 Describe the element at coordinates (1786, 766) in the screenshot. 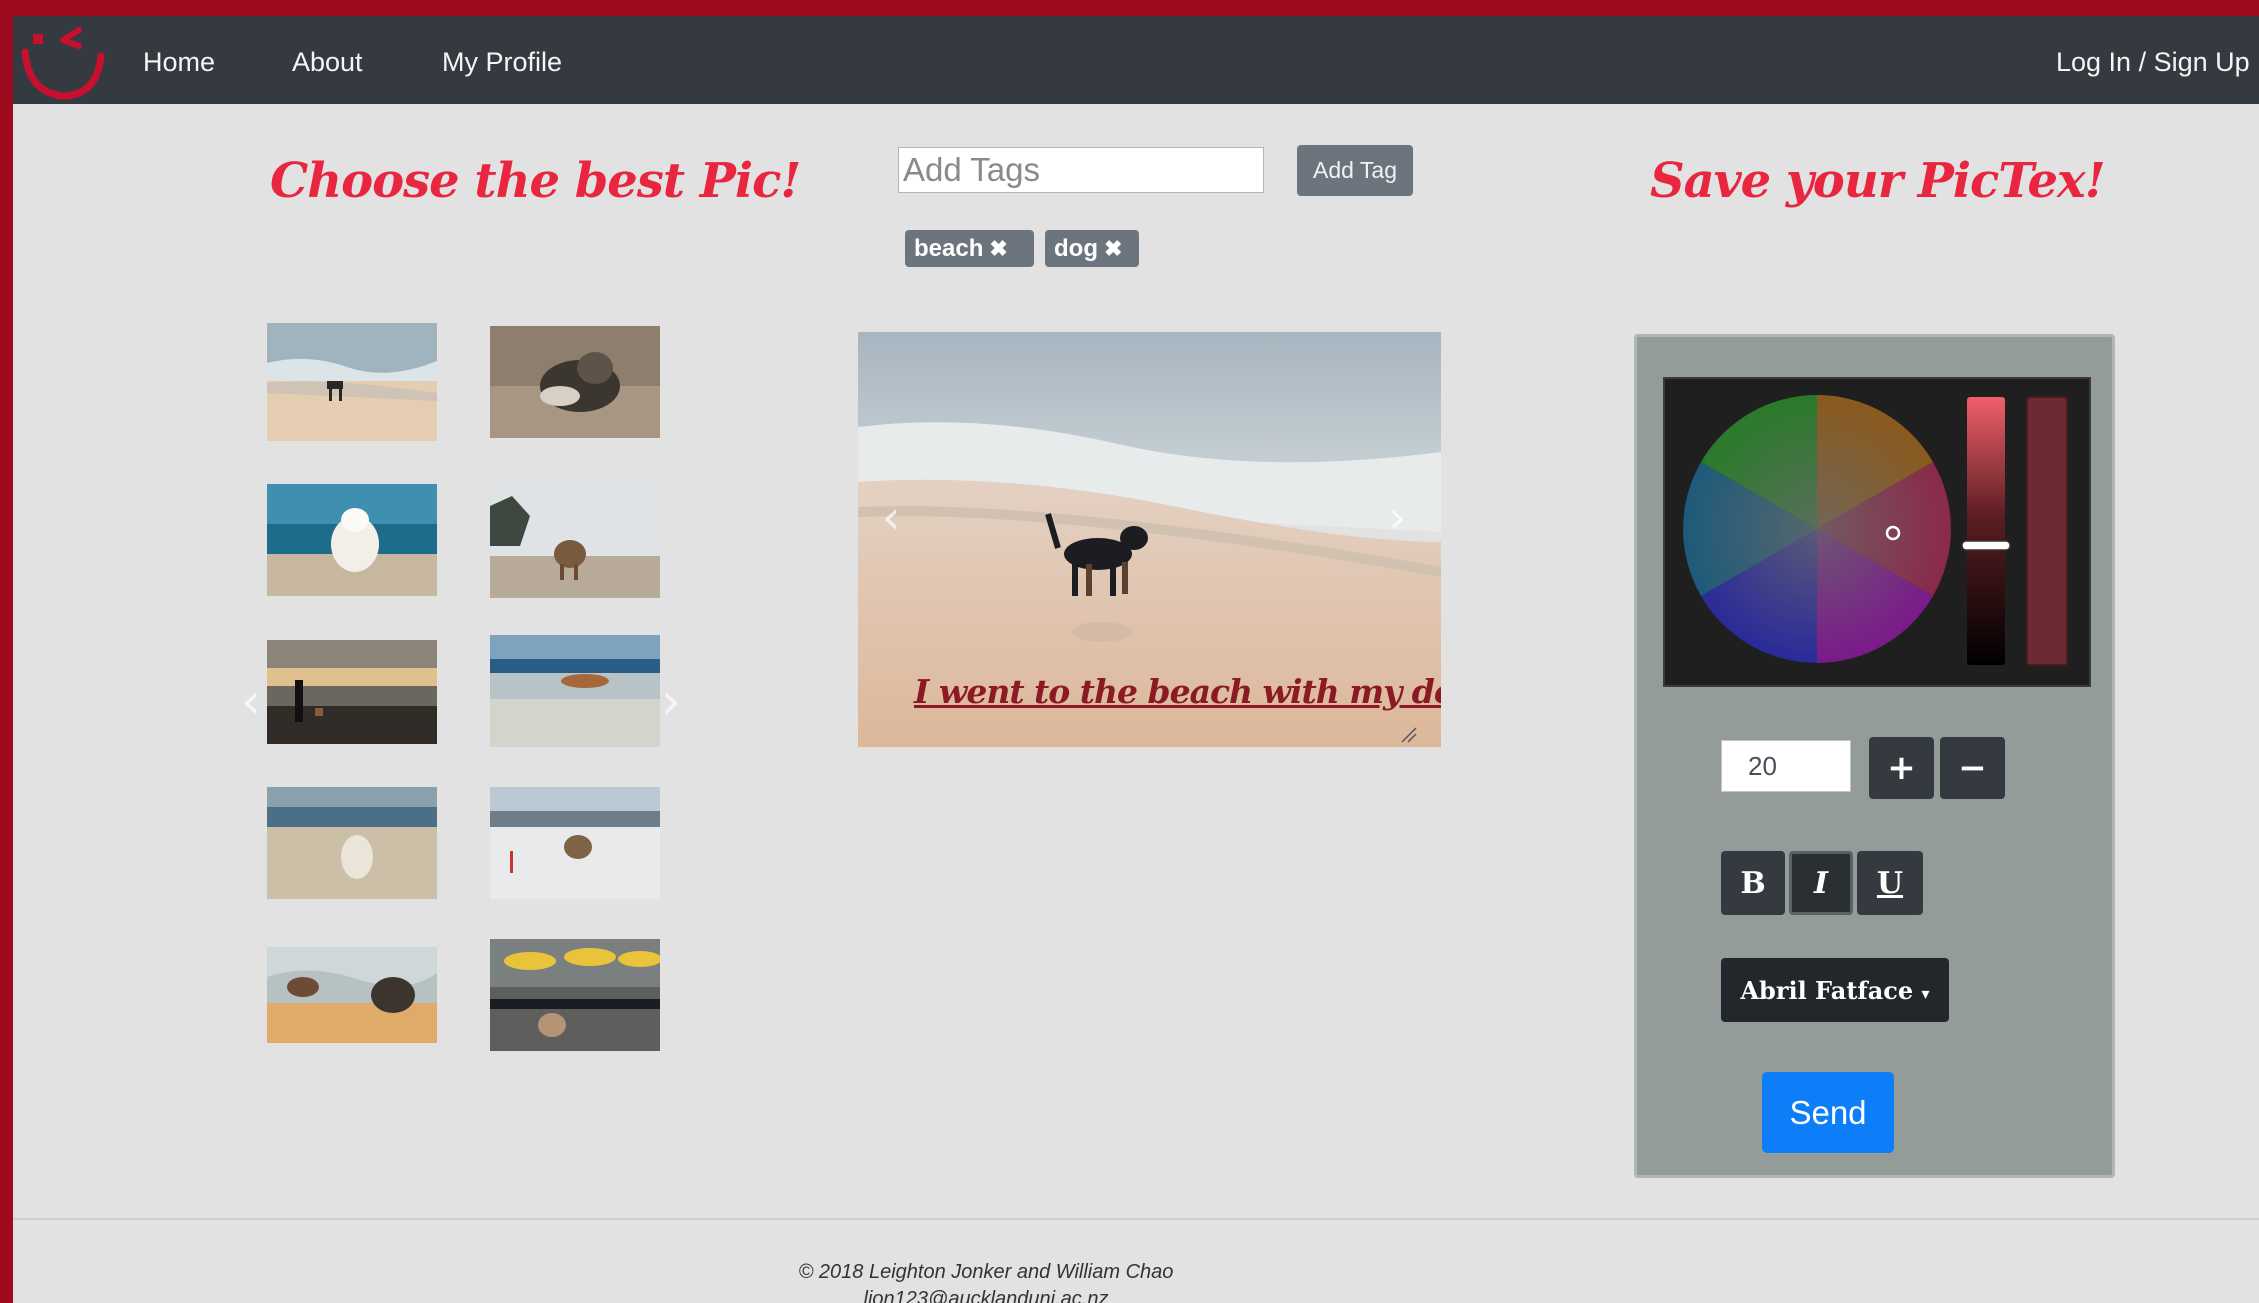

I see `font-size-input` at that location.